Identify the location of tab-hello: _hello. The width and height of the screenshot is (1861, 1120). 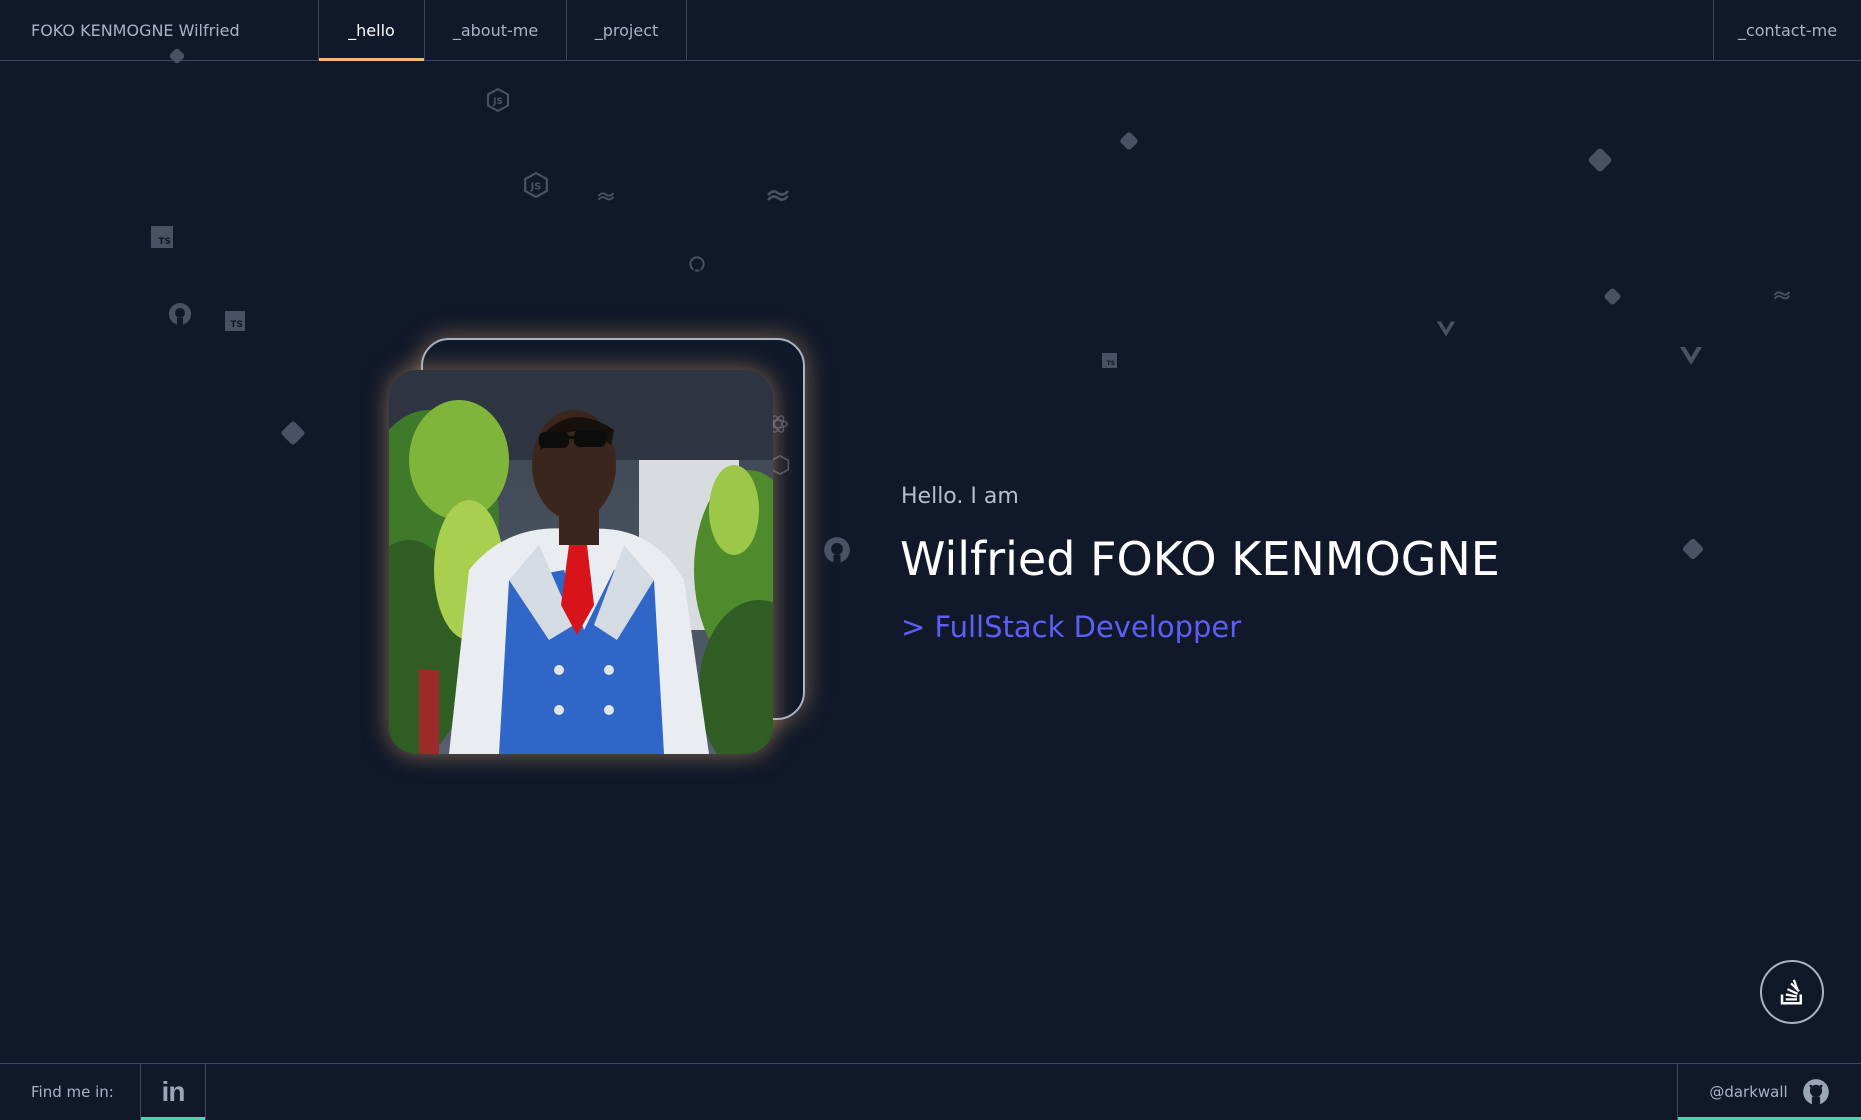
(371, 30).